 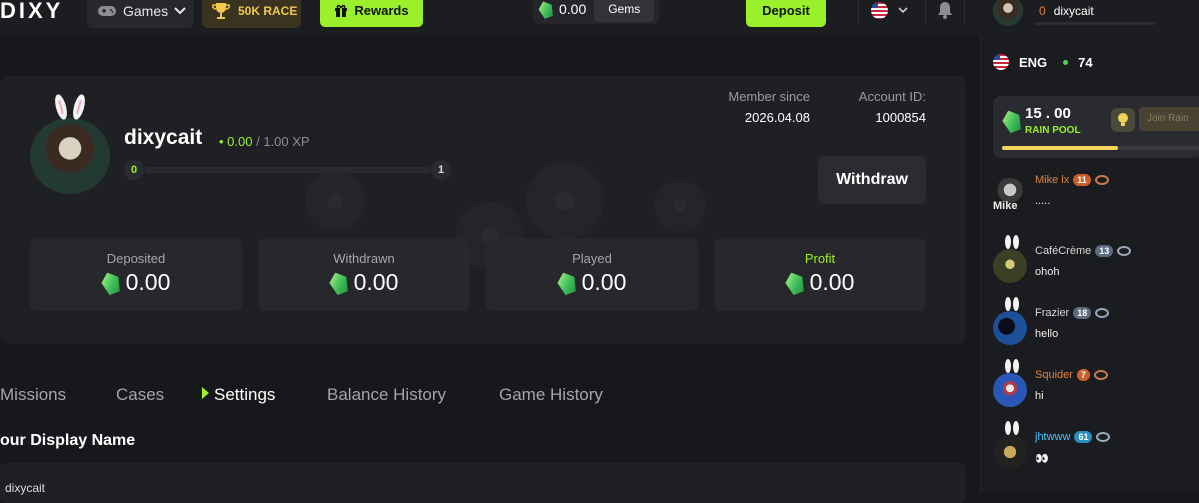 What do you see at coordinates (146, 11) in the screenshot?
I see `games-label: Games` at bounding box center [146, 11].